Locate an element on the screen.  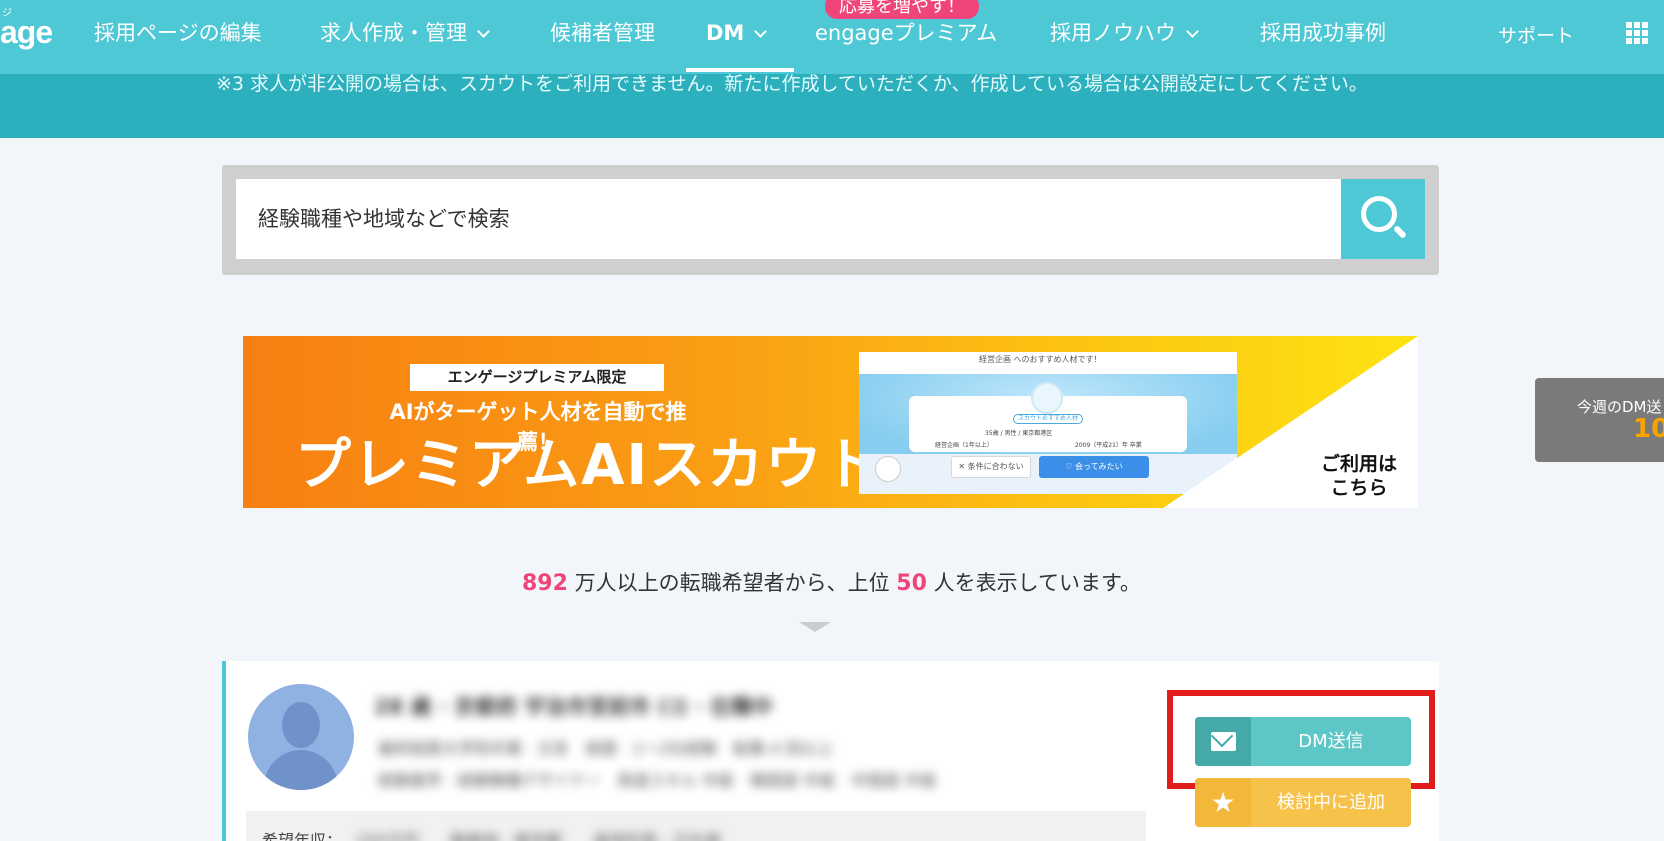
nav-item-premium: engageプレミアム is located at coordinates (906, 33).